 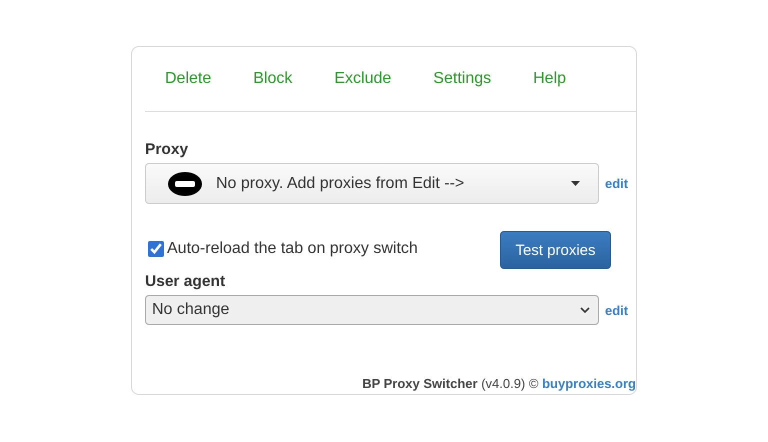 I want to click on menu-link: Exclude, so click(x=363, y=90).